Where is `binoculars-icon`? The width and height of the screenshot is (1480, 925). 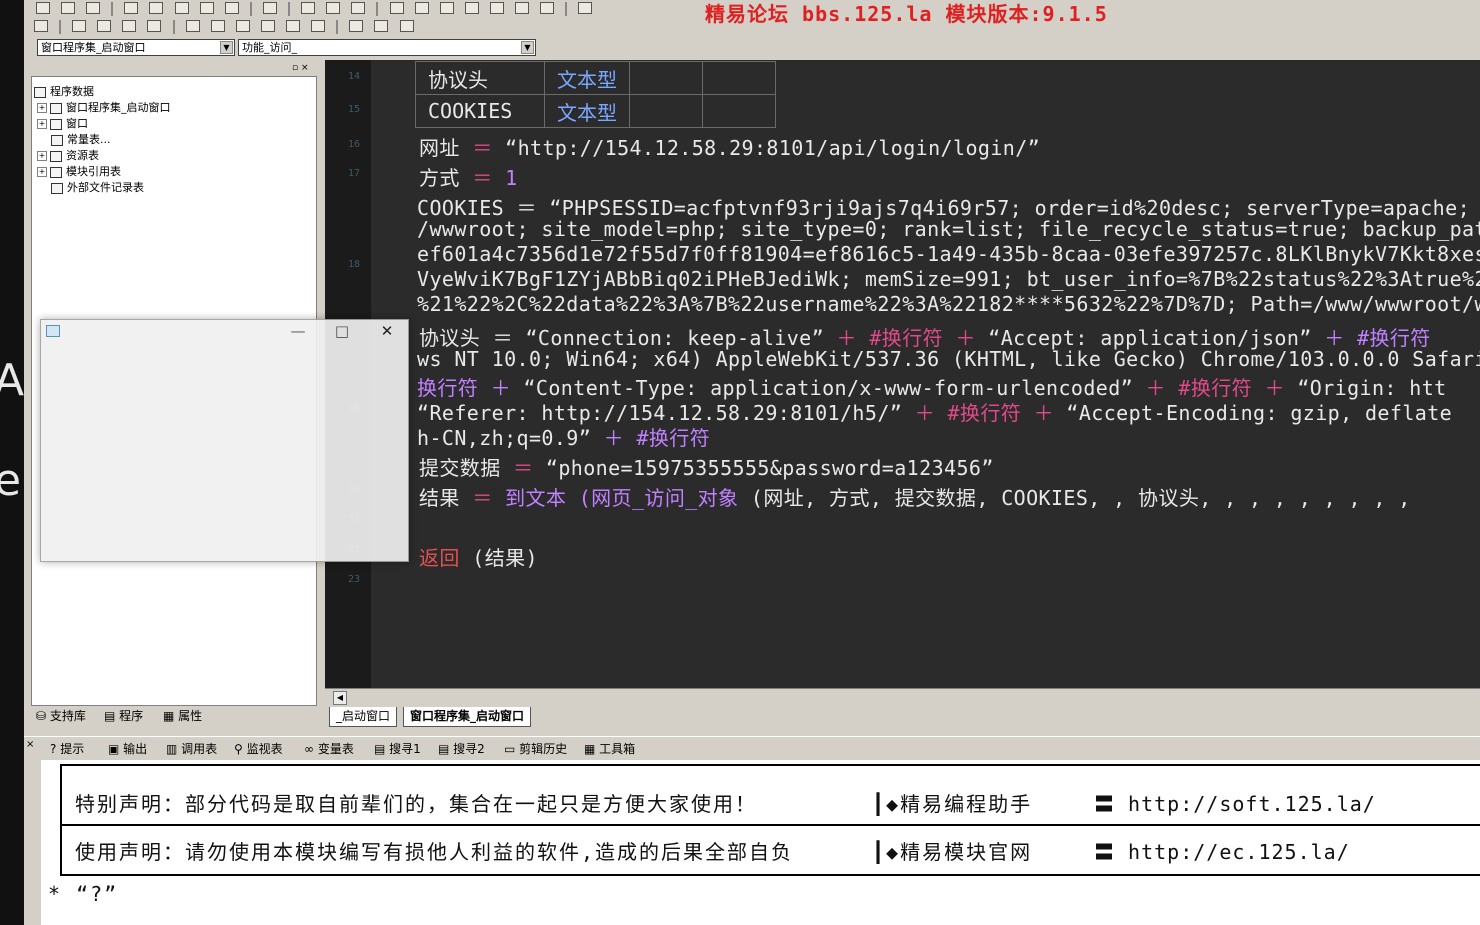 binoculars-icon is located at coordinates (585, 8).